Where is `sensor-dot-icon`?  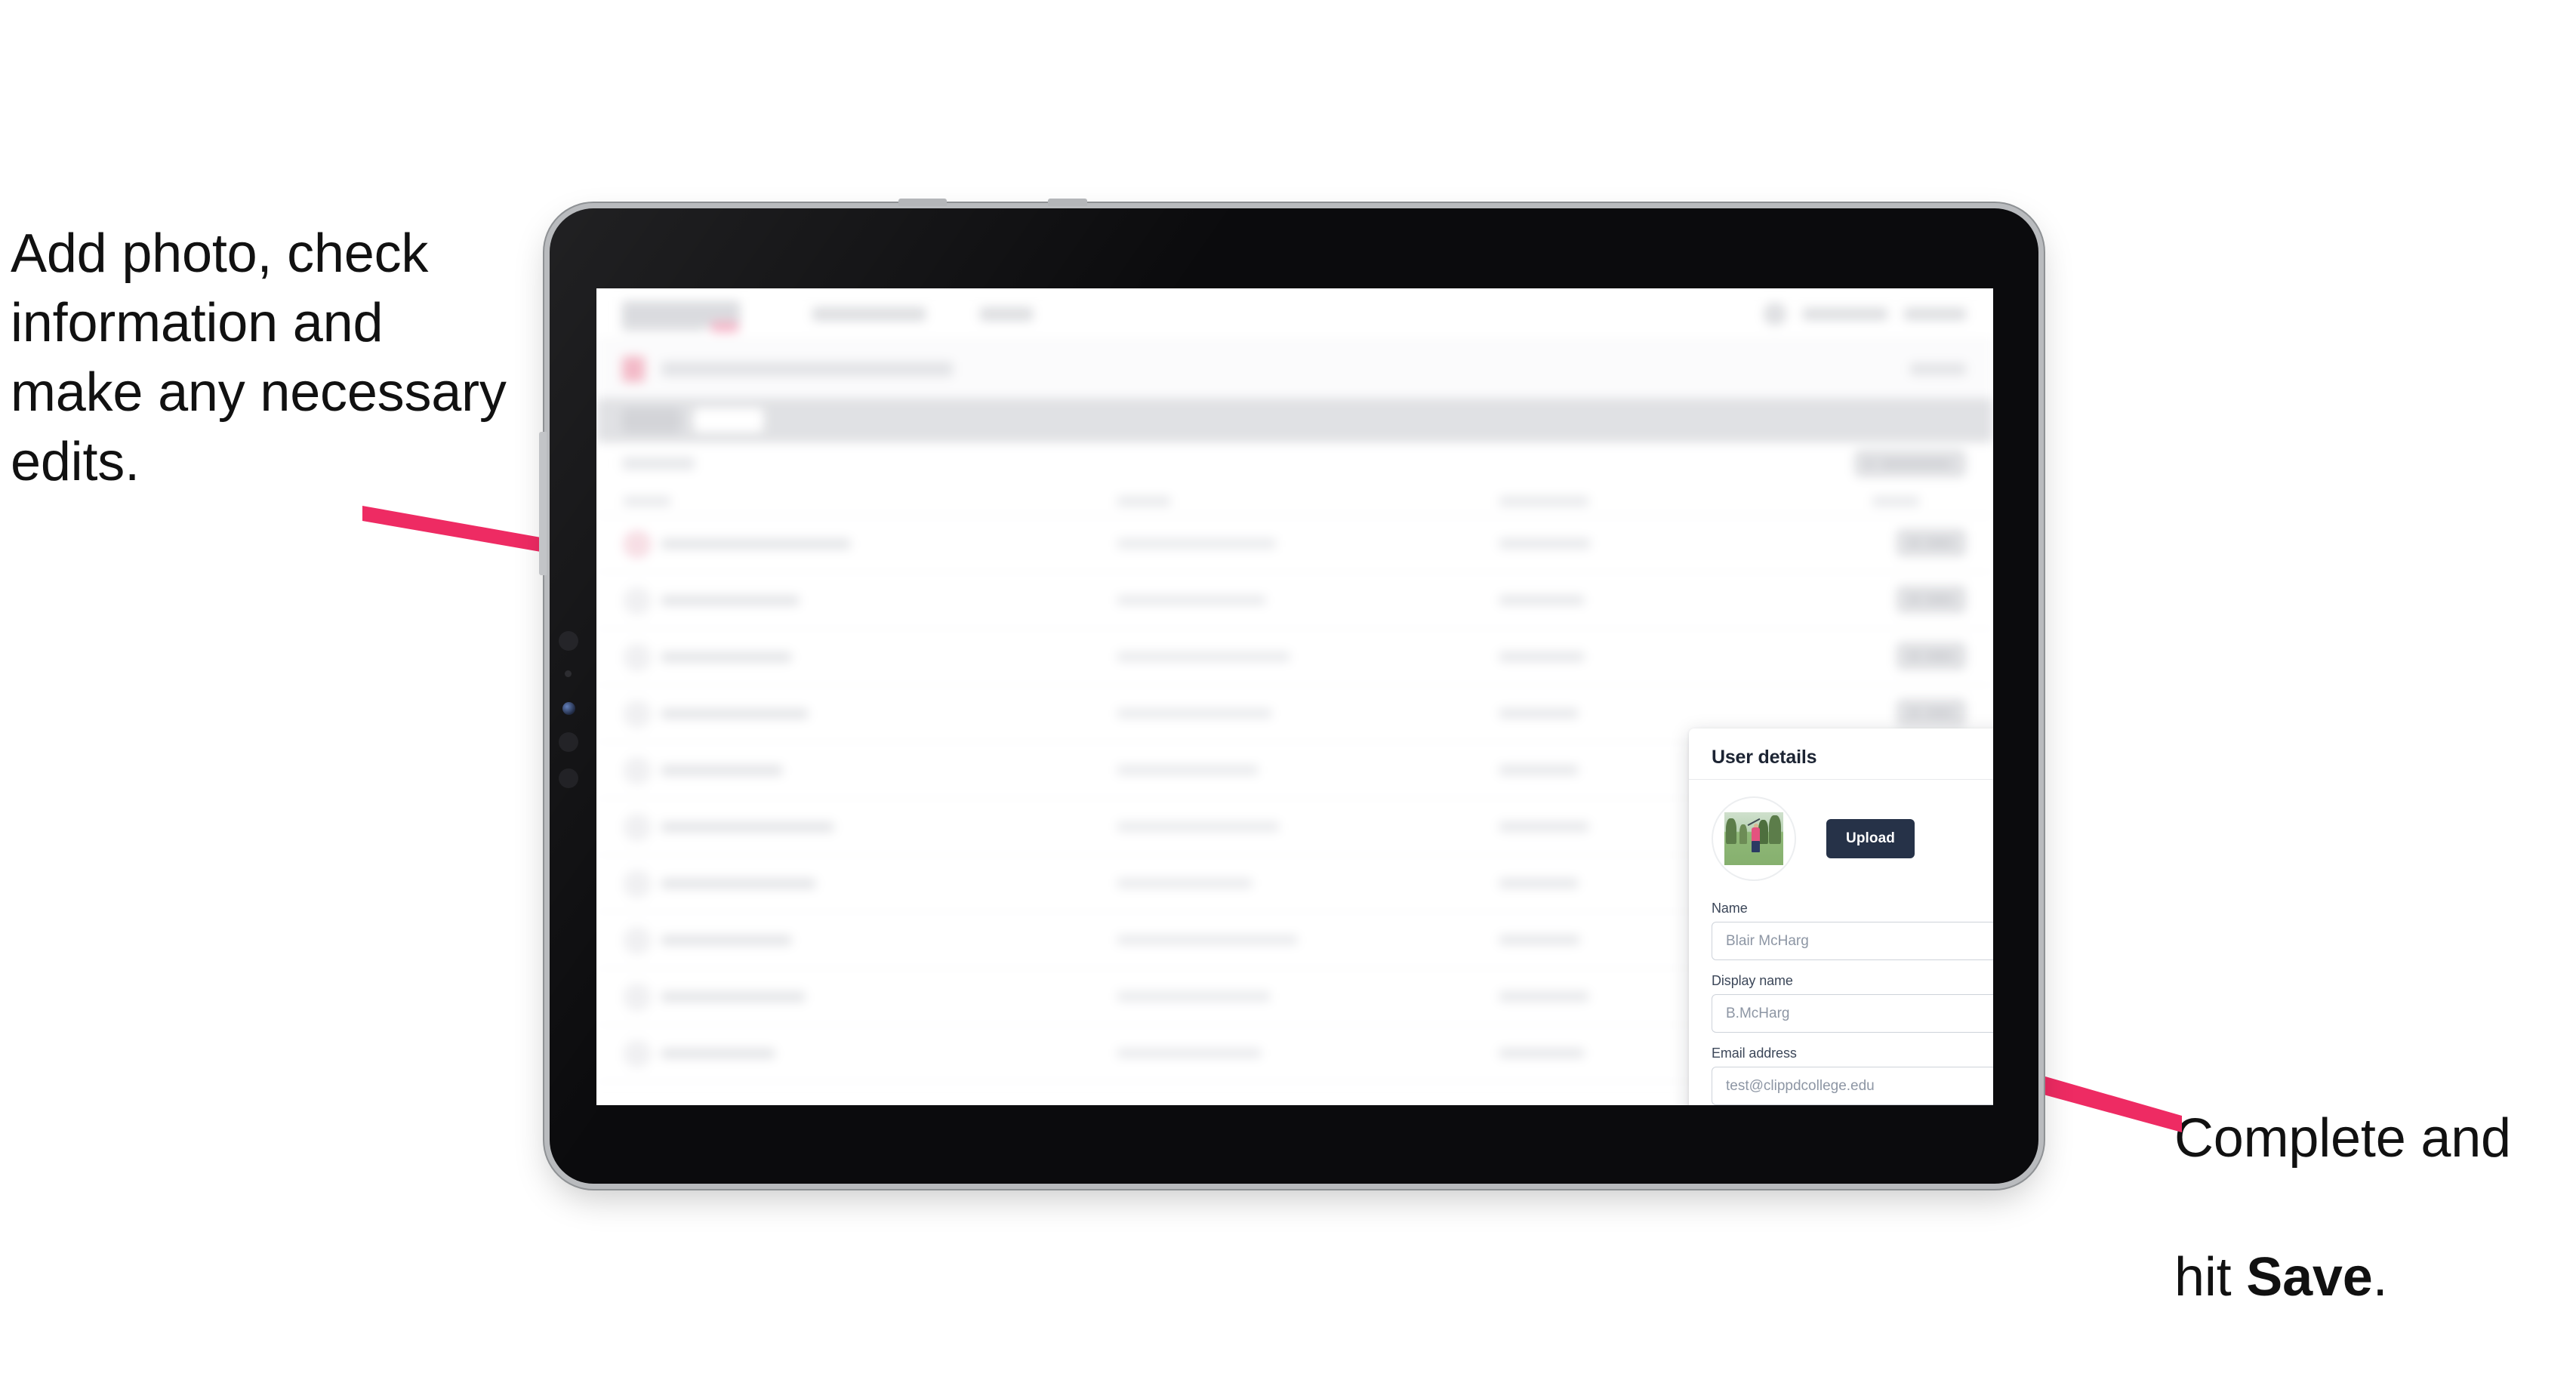 sensor-dot-icon is located at coordinates (568, 673).